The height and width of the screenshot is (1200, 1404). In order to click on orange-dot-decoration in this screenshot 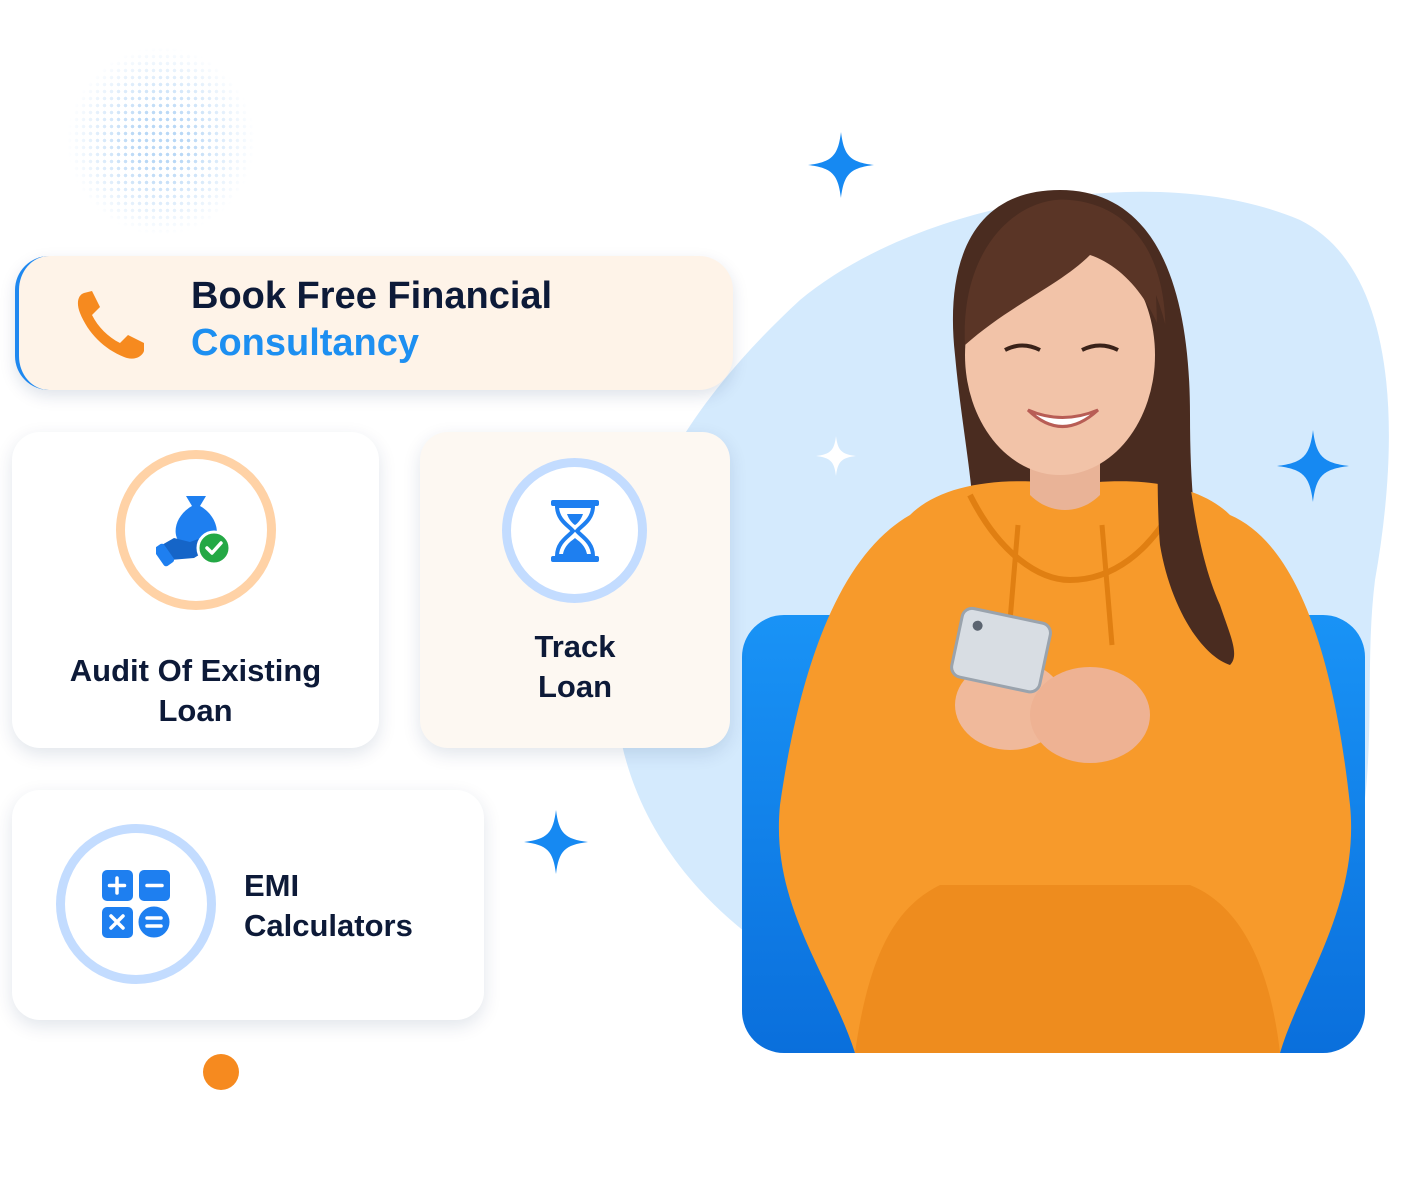, I will do `click(221, 1072)`.